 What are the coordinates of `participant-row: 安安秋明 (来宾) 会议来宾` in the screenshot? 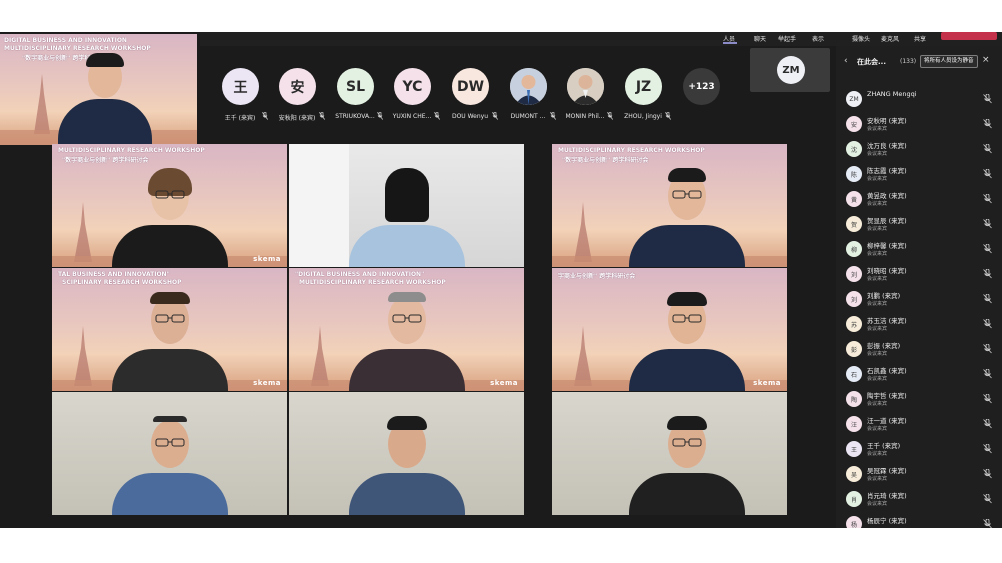 It's located at (919, 125).